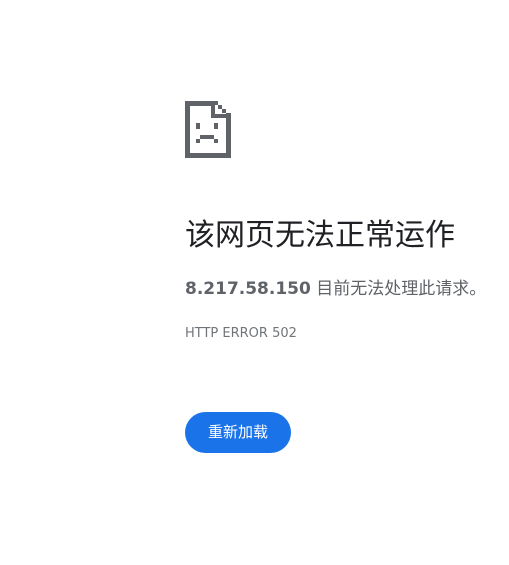 This screenshot has height=565, width=509. What do you see at coordinates (241, 333) in the screenshot?
I see `error-code: HTTP ERROR 502` at bounding box center [241, 333].